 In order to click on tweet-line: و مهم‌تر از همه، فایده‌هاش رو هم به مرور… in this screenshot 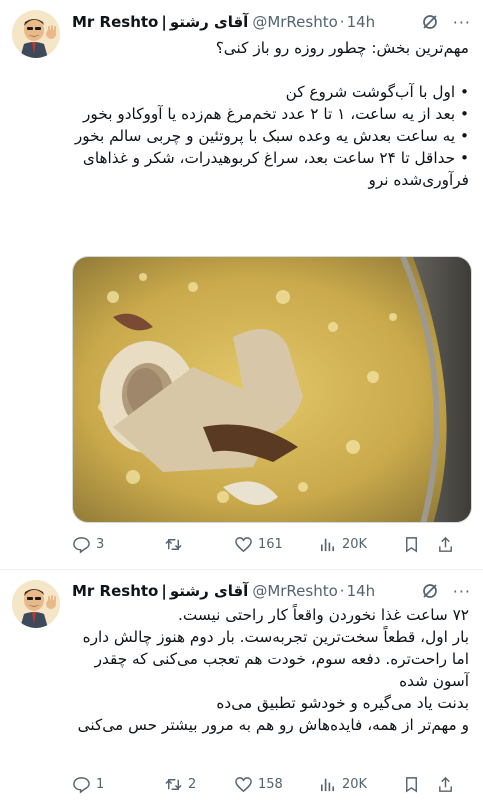, I will do `click(273, 725)`.